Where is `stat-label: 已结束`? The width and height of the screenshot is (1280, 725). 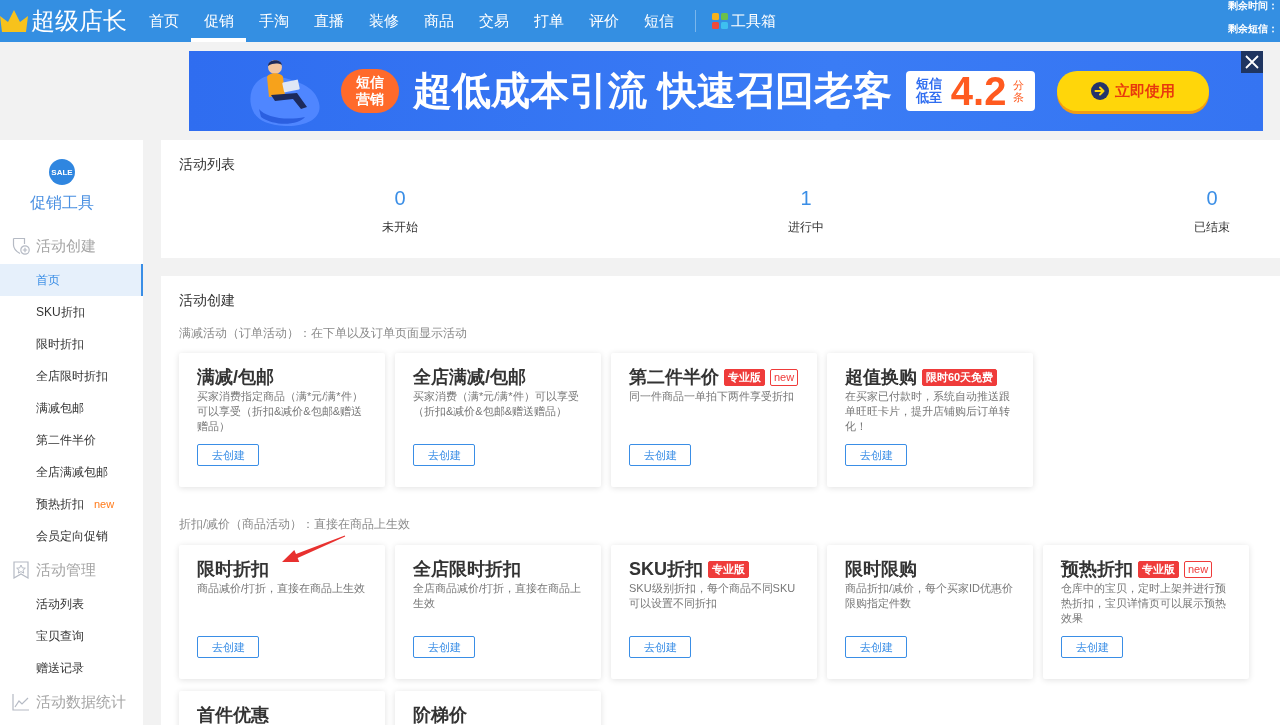
stat-label: 已结束 is located at coordinates (1212, 227).